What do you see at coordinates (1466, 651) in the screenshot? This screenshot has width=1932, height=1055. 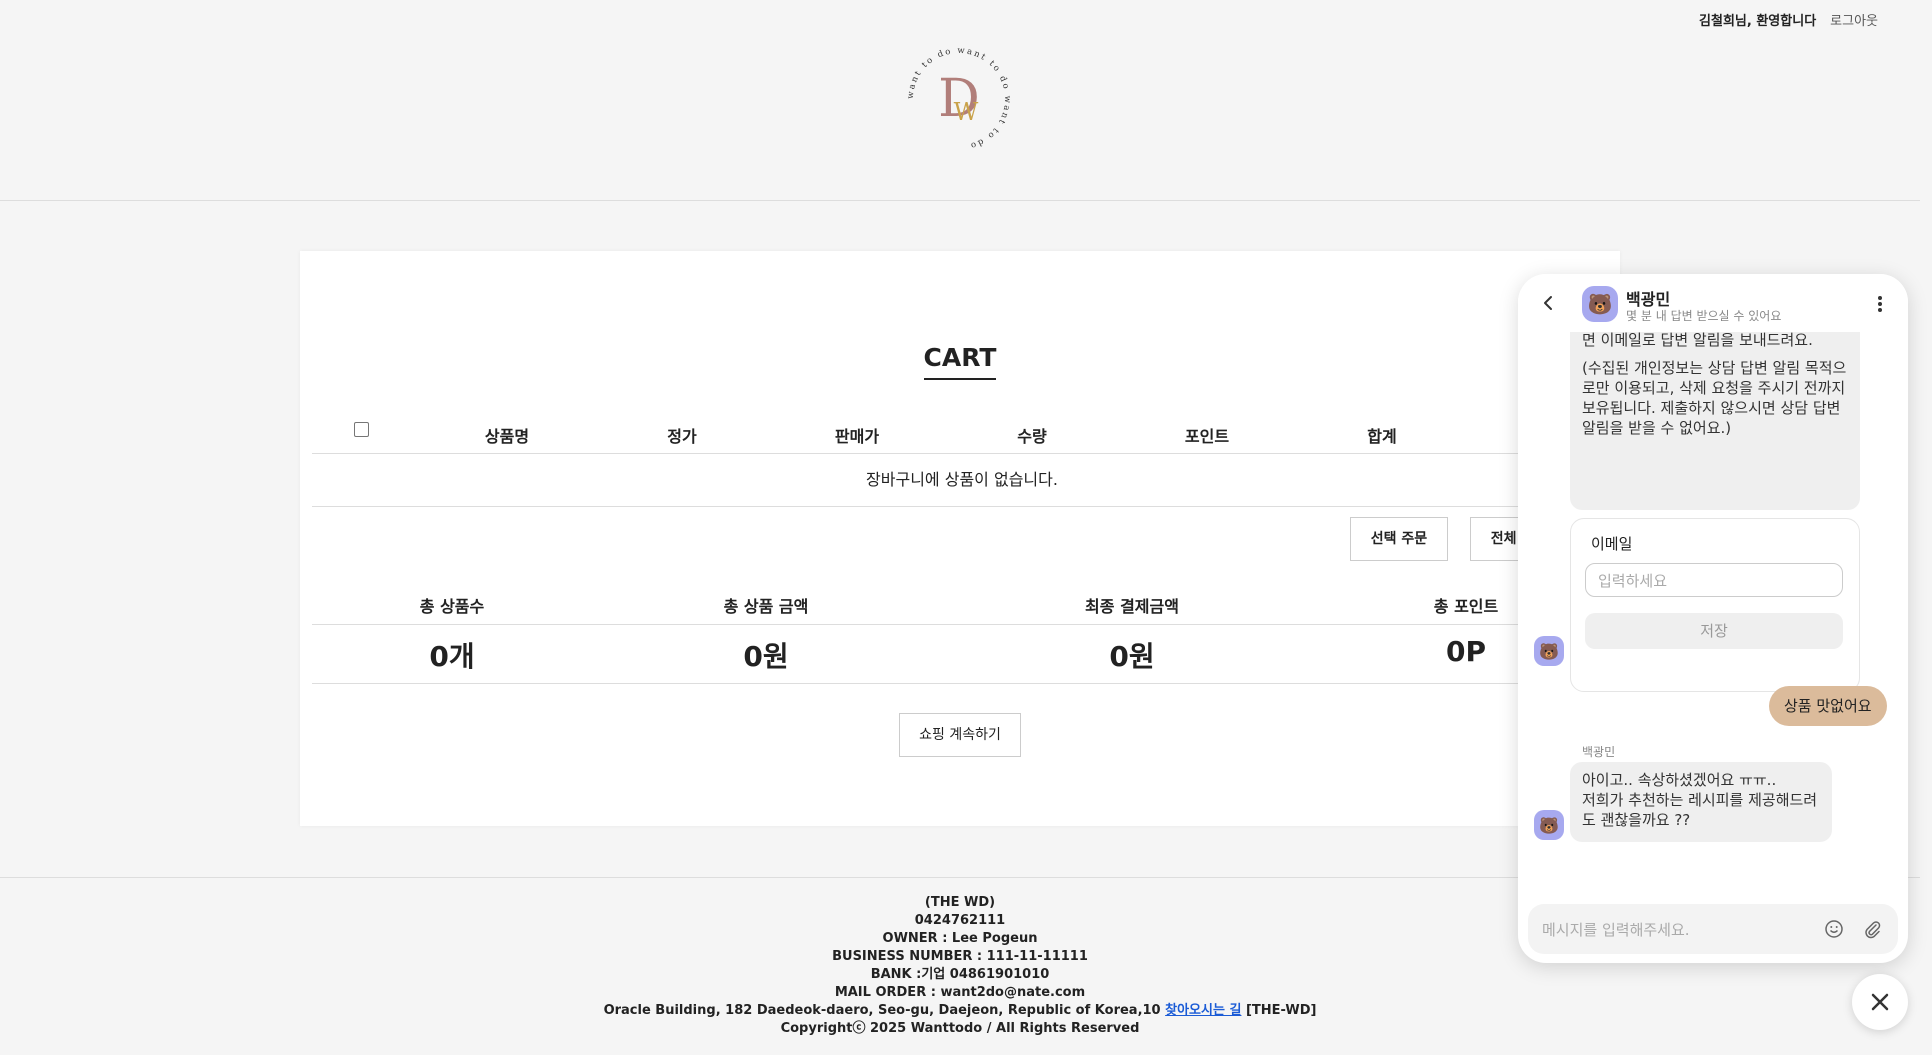 I see `summary-total-points: 0P` at bounding box center [1466, 651].